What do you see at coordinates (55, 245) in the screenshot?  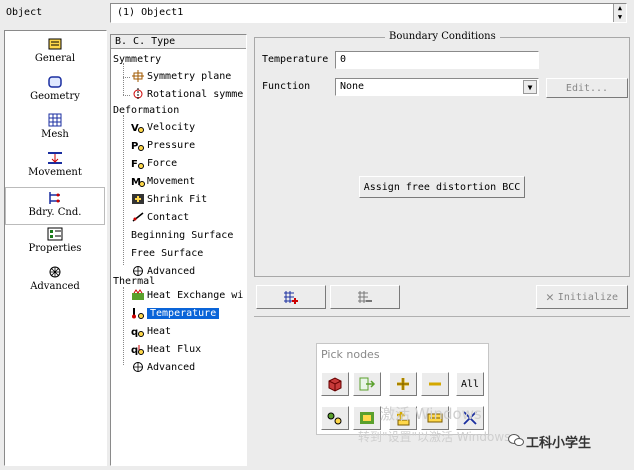 I see `nav-properties: Properties` at bounding box center [55, 245].